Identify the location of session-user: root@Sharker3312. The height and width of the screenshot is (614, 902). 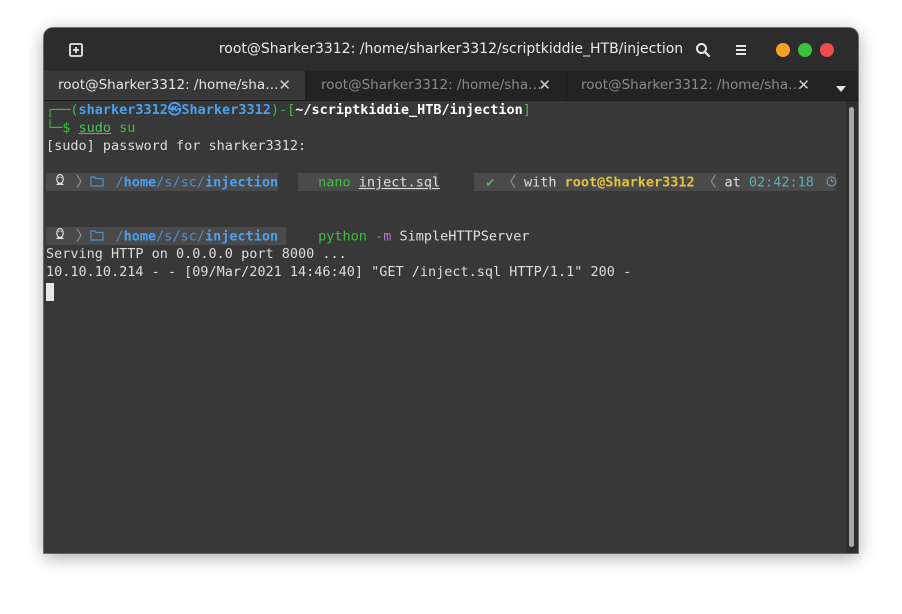
(629, 182).